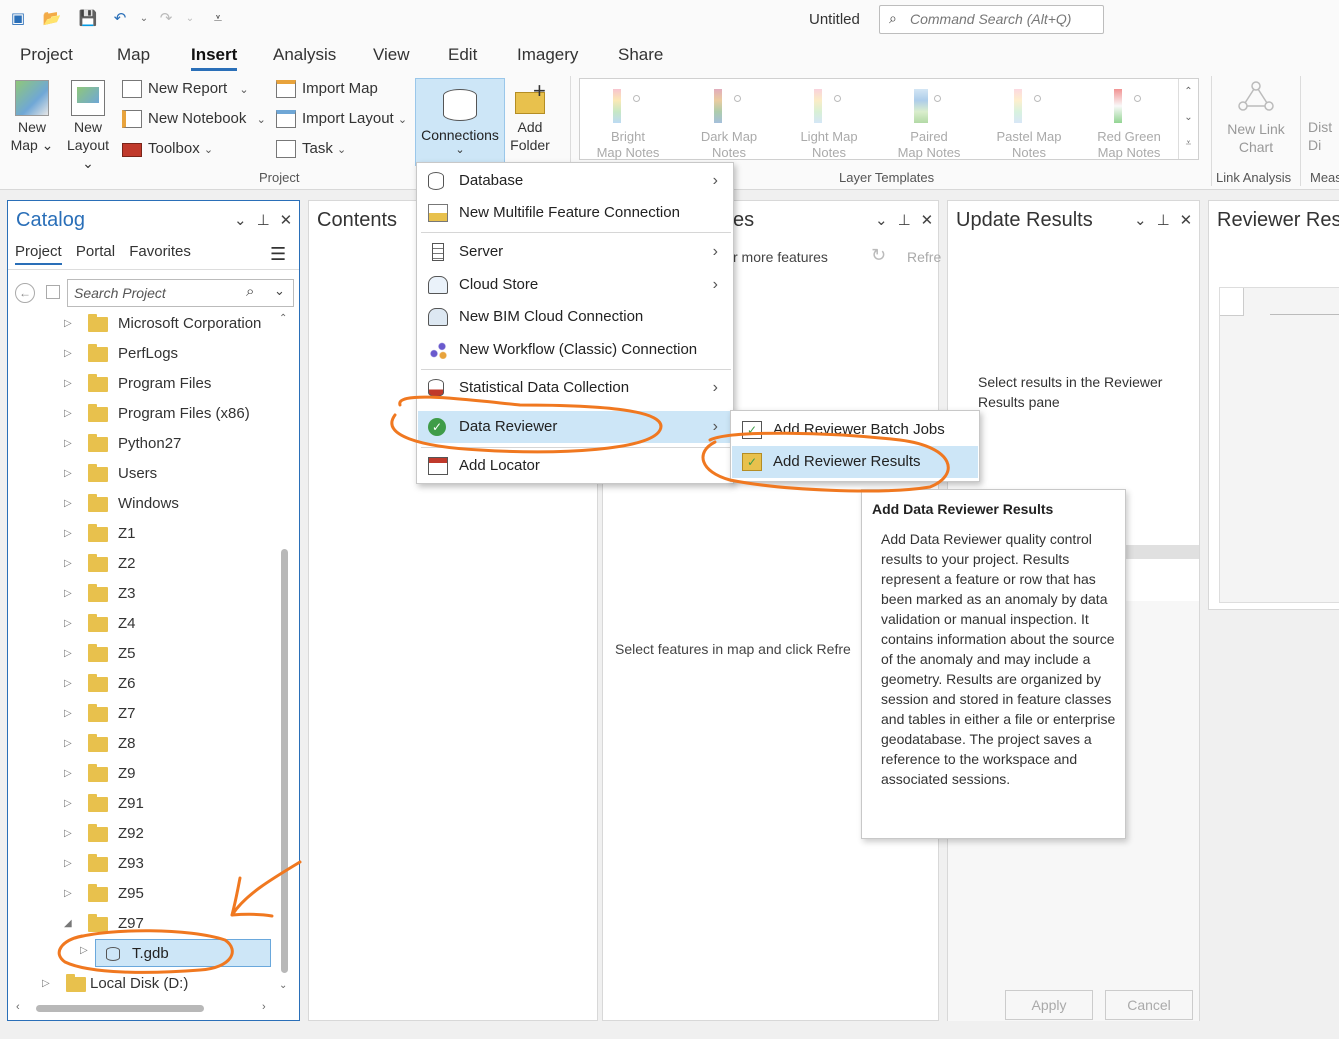  Describe the element at coordinates (166, 19) in the screenshot. I see `redo-icon: ↷` at that location.